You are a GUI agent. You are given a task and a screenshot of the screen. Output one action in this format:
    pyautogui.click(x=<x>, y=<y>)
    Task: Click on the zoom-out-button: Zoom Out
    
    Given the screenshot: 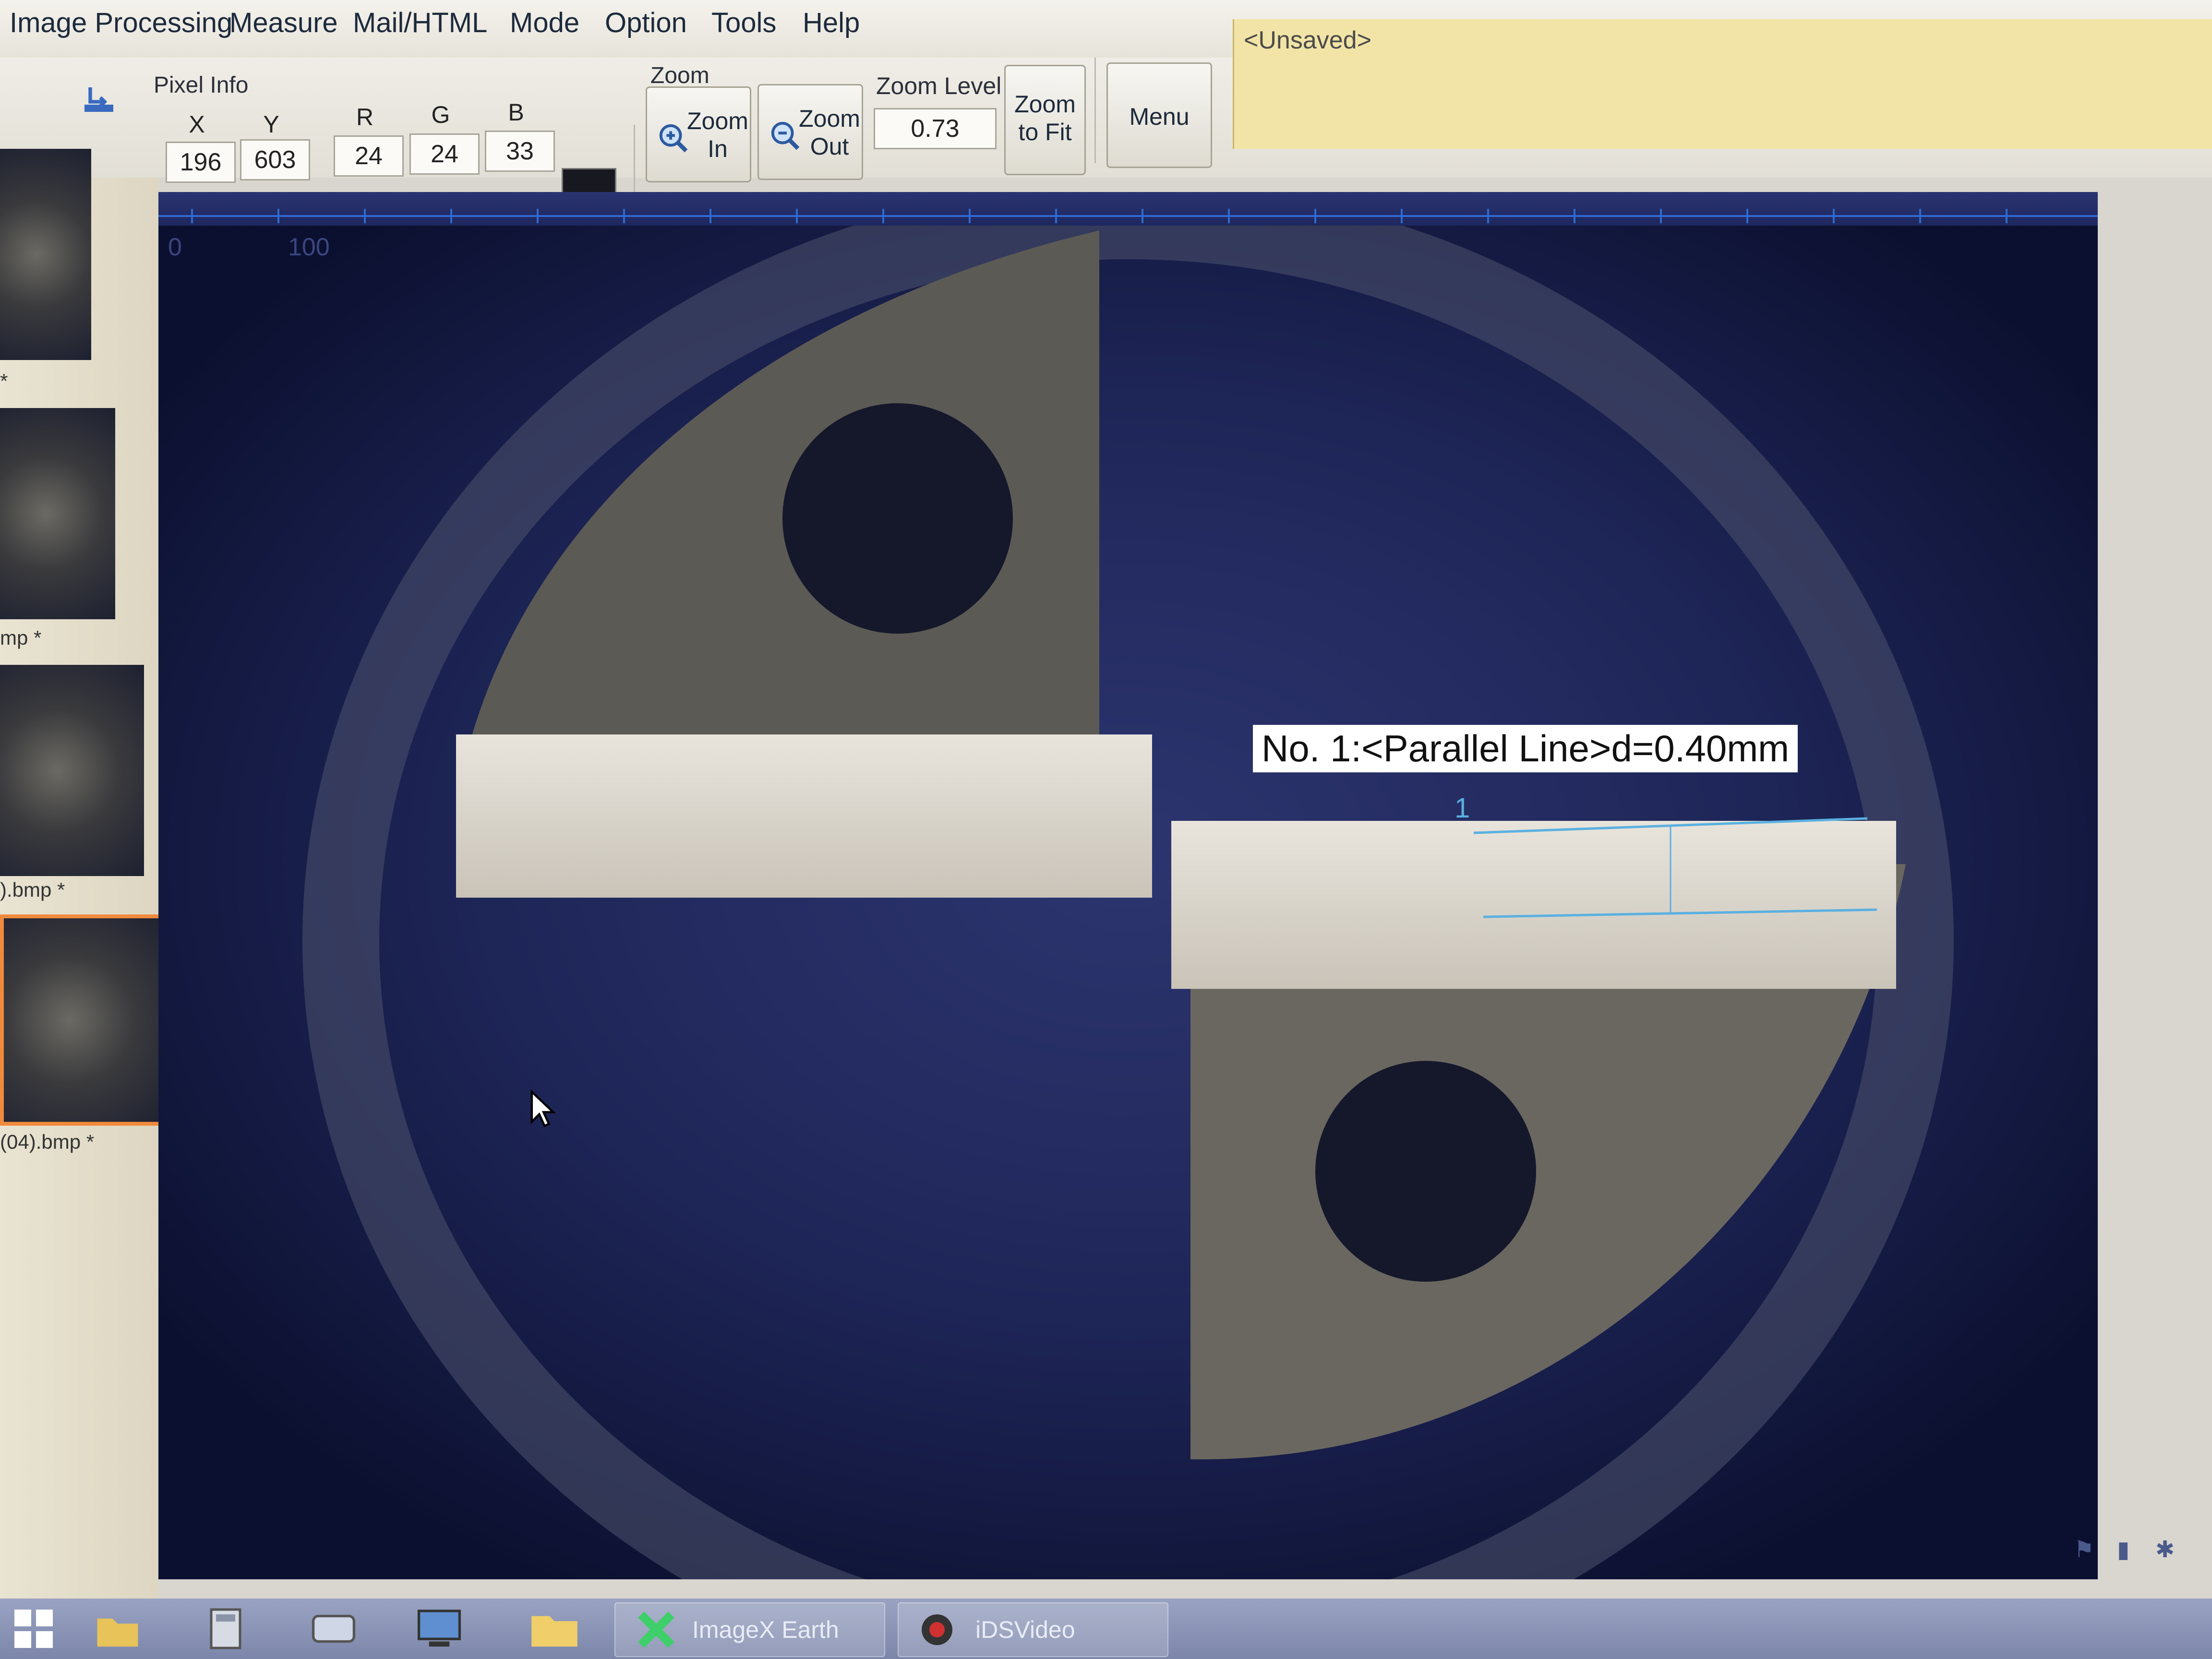 What is the action you would take?
    pyautogui.click(x=810, y=132)
    